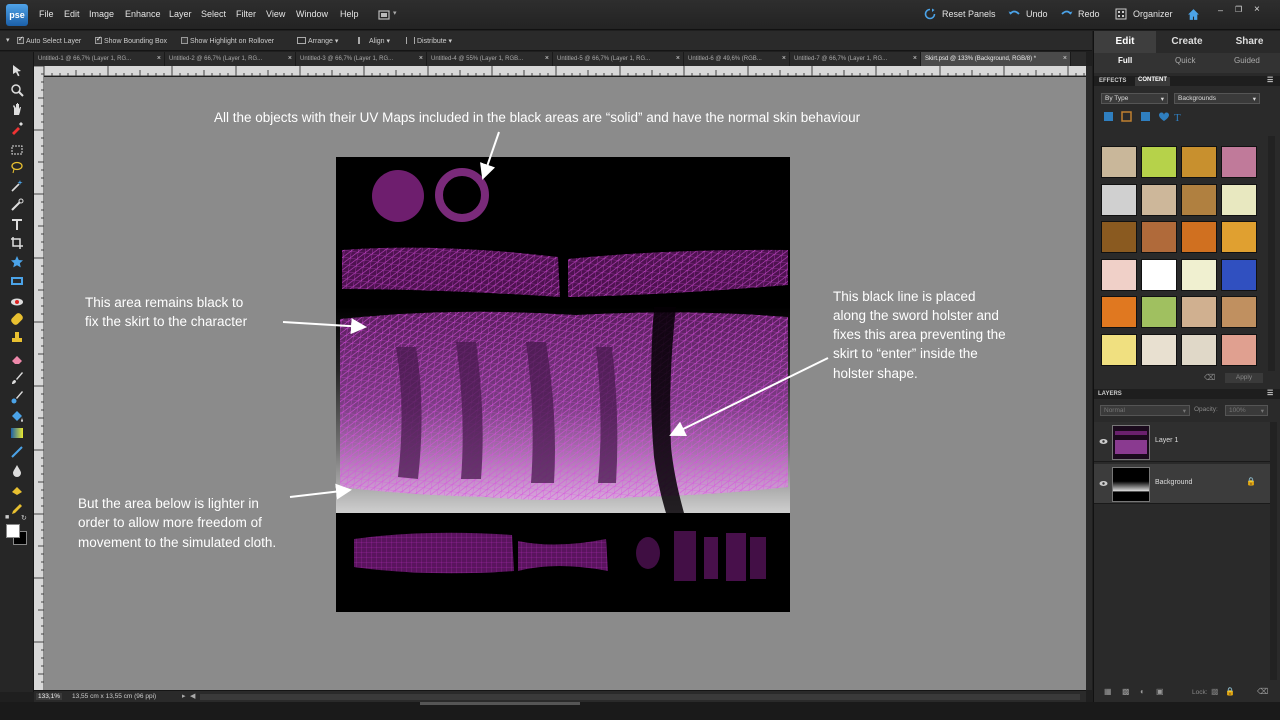  What do you see at coordinates (1089, 378) in the screenshot?
I see `vertical-scrollbar` at bounding box center [1089, 378].